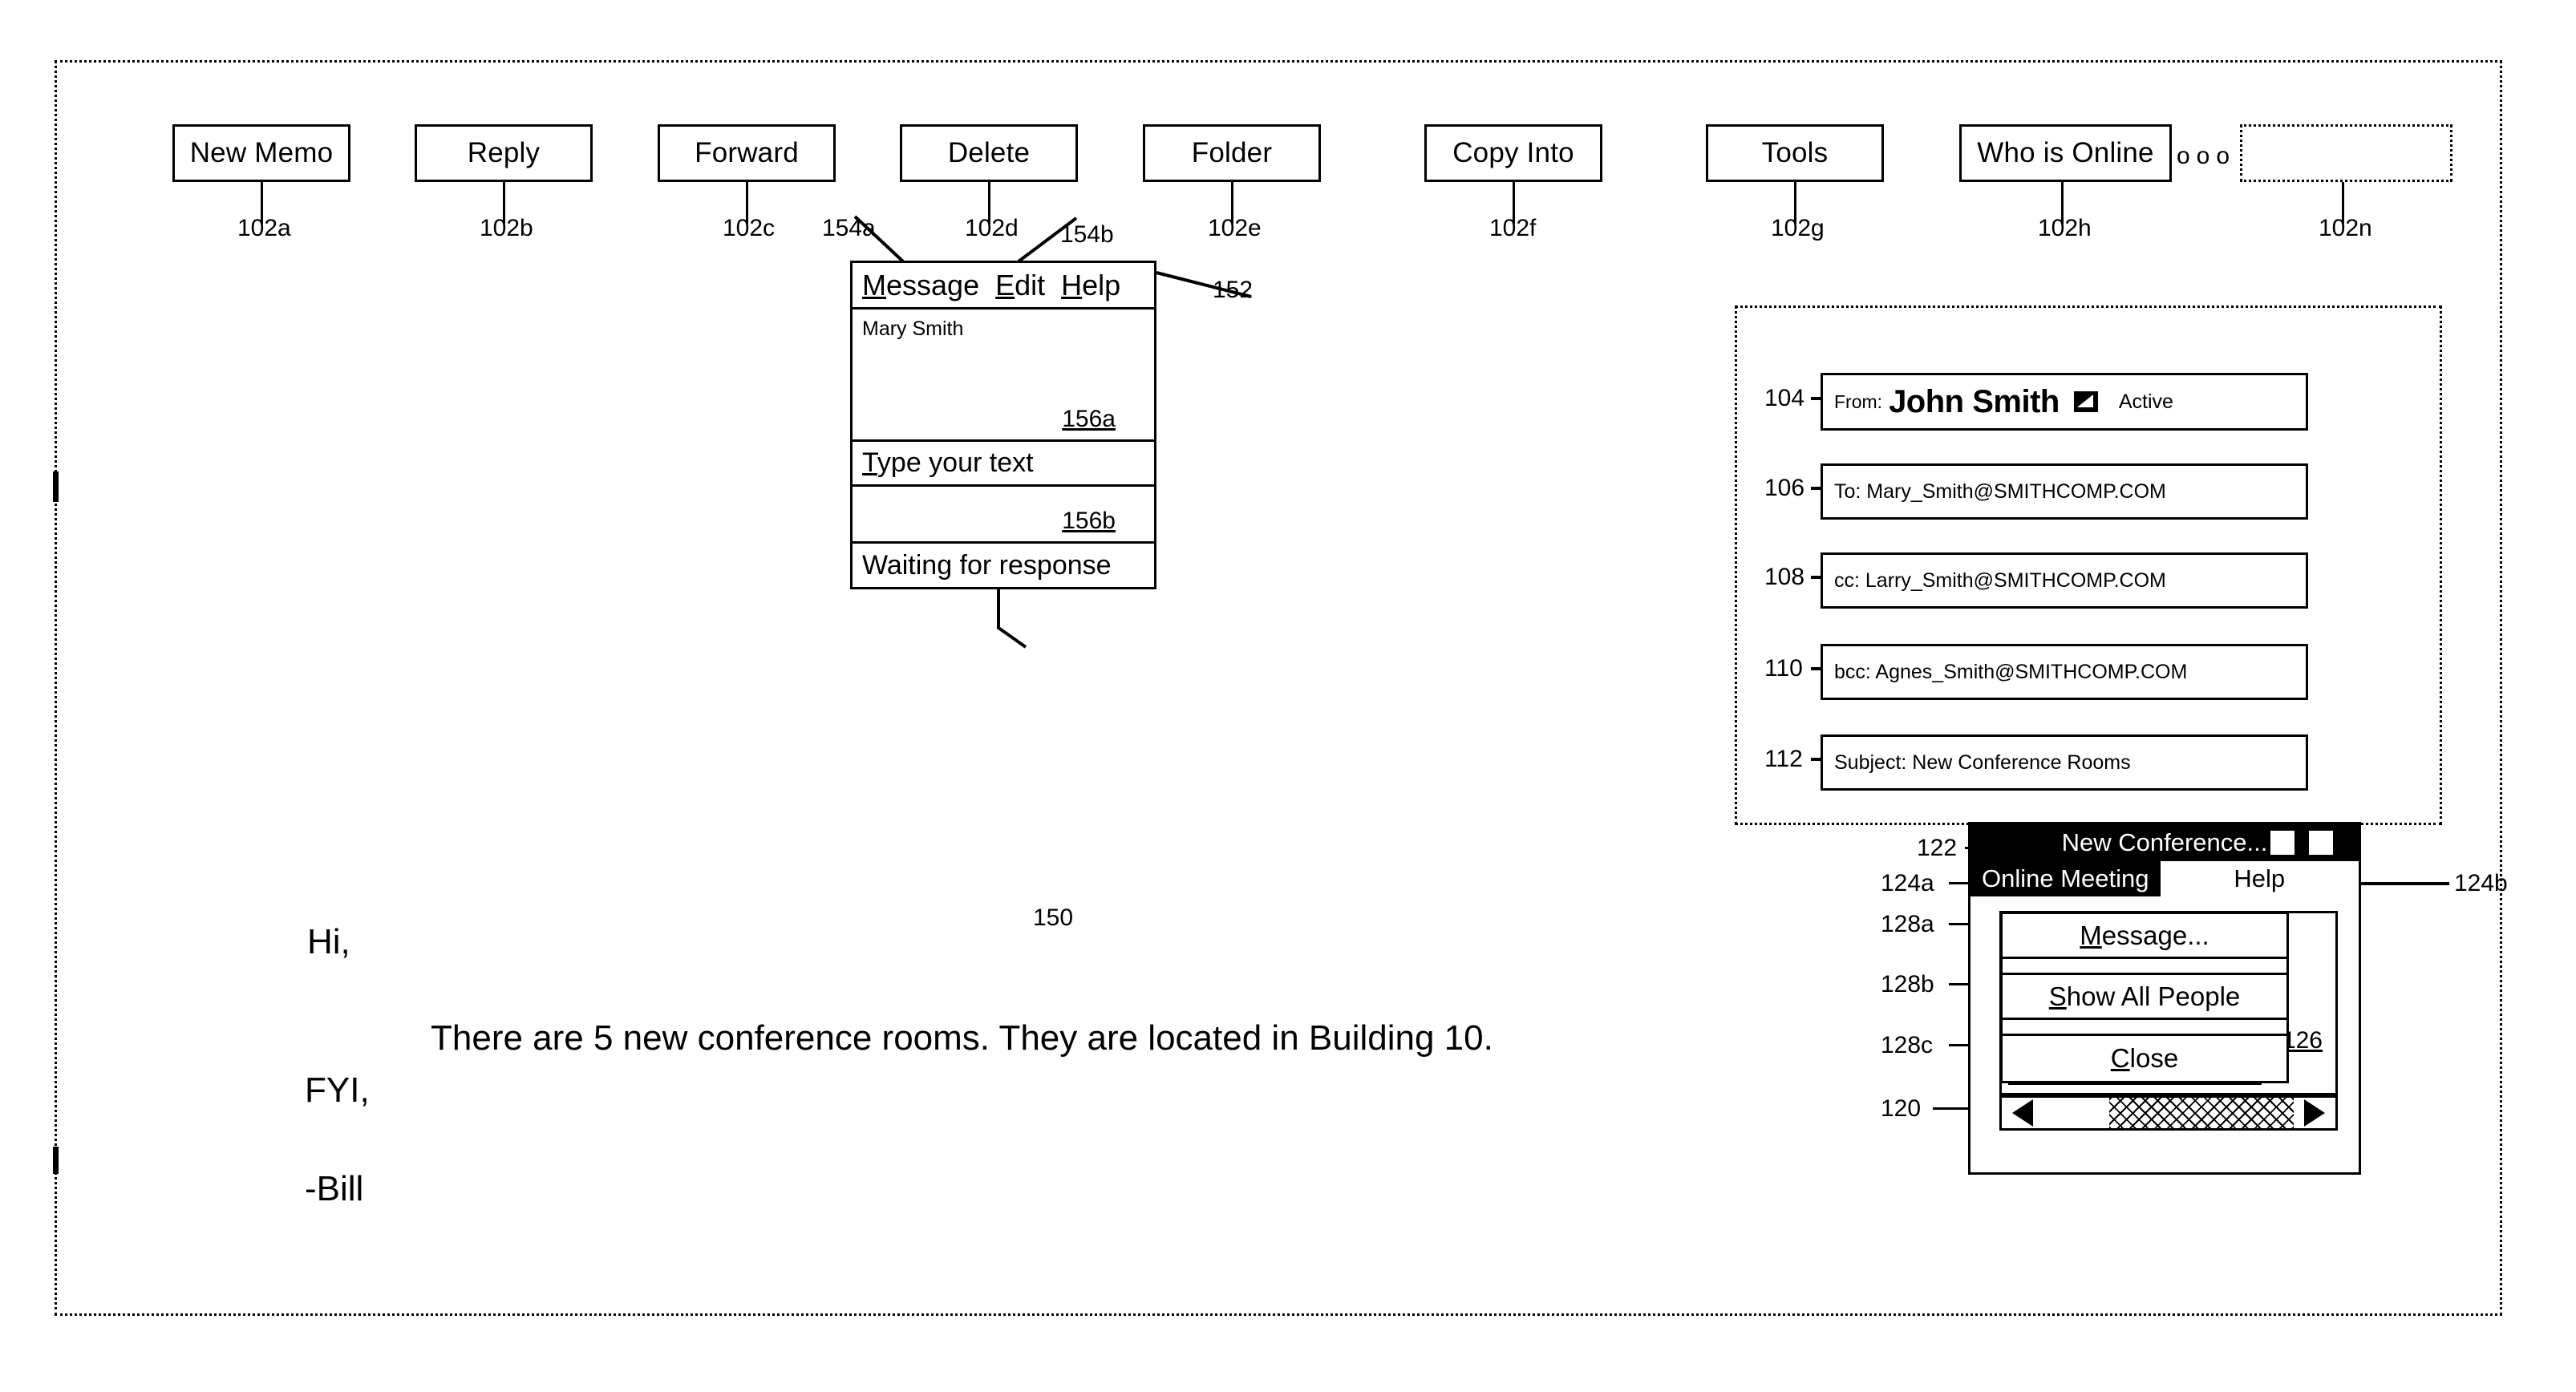 This screenshot has width=2576, height=1392. Describe the element at coordinates (1784, 398) in the screenshot. I see `ref-104: 104` at that location.